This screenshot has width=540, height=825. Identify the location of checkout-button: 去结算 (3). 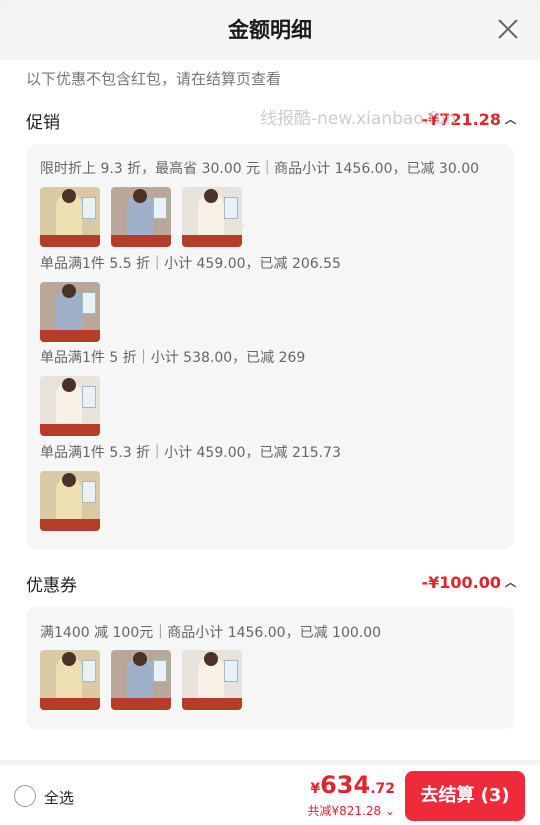
(465, 796).